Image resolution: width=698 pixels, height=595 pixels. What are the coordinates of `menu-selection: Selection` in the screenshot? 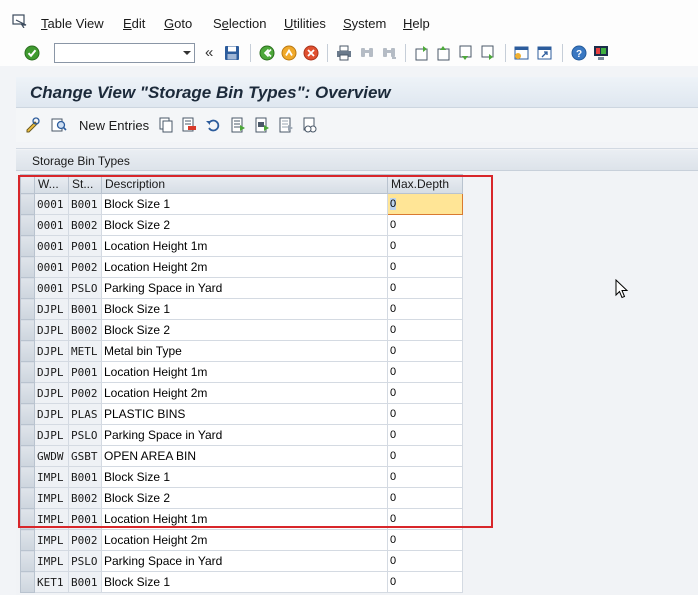 It's located at (239, 23).